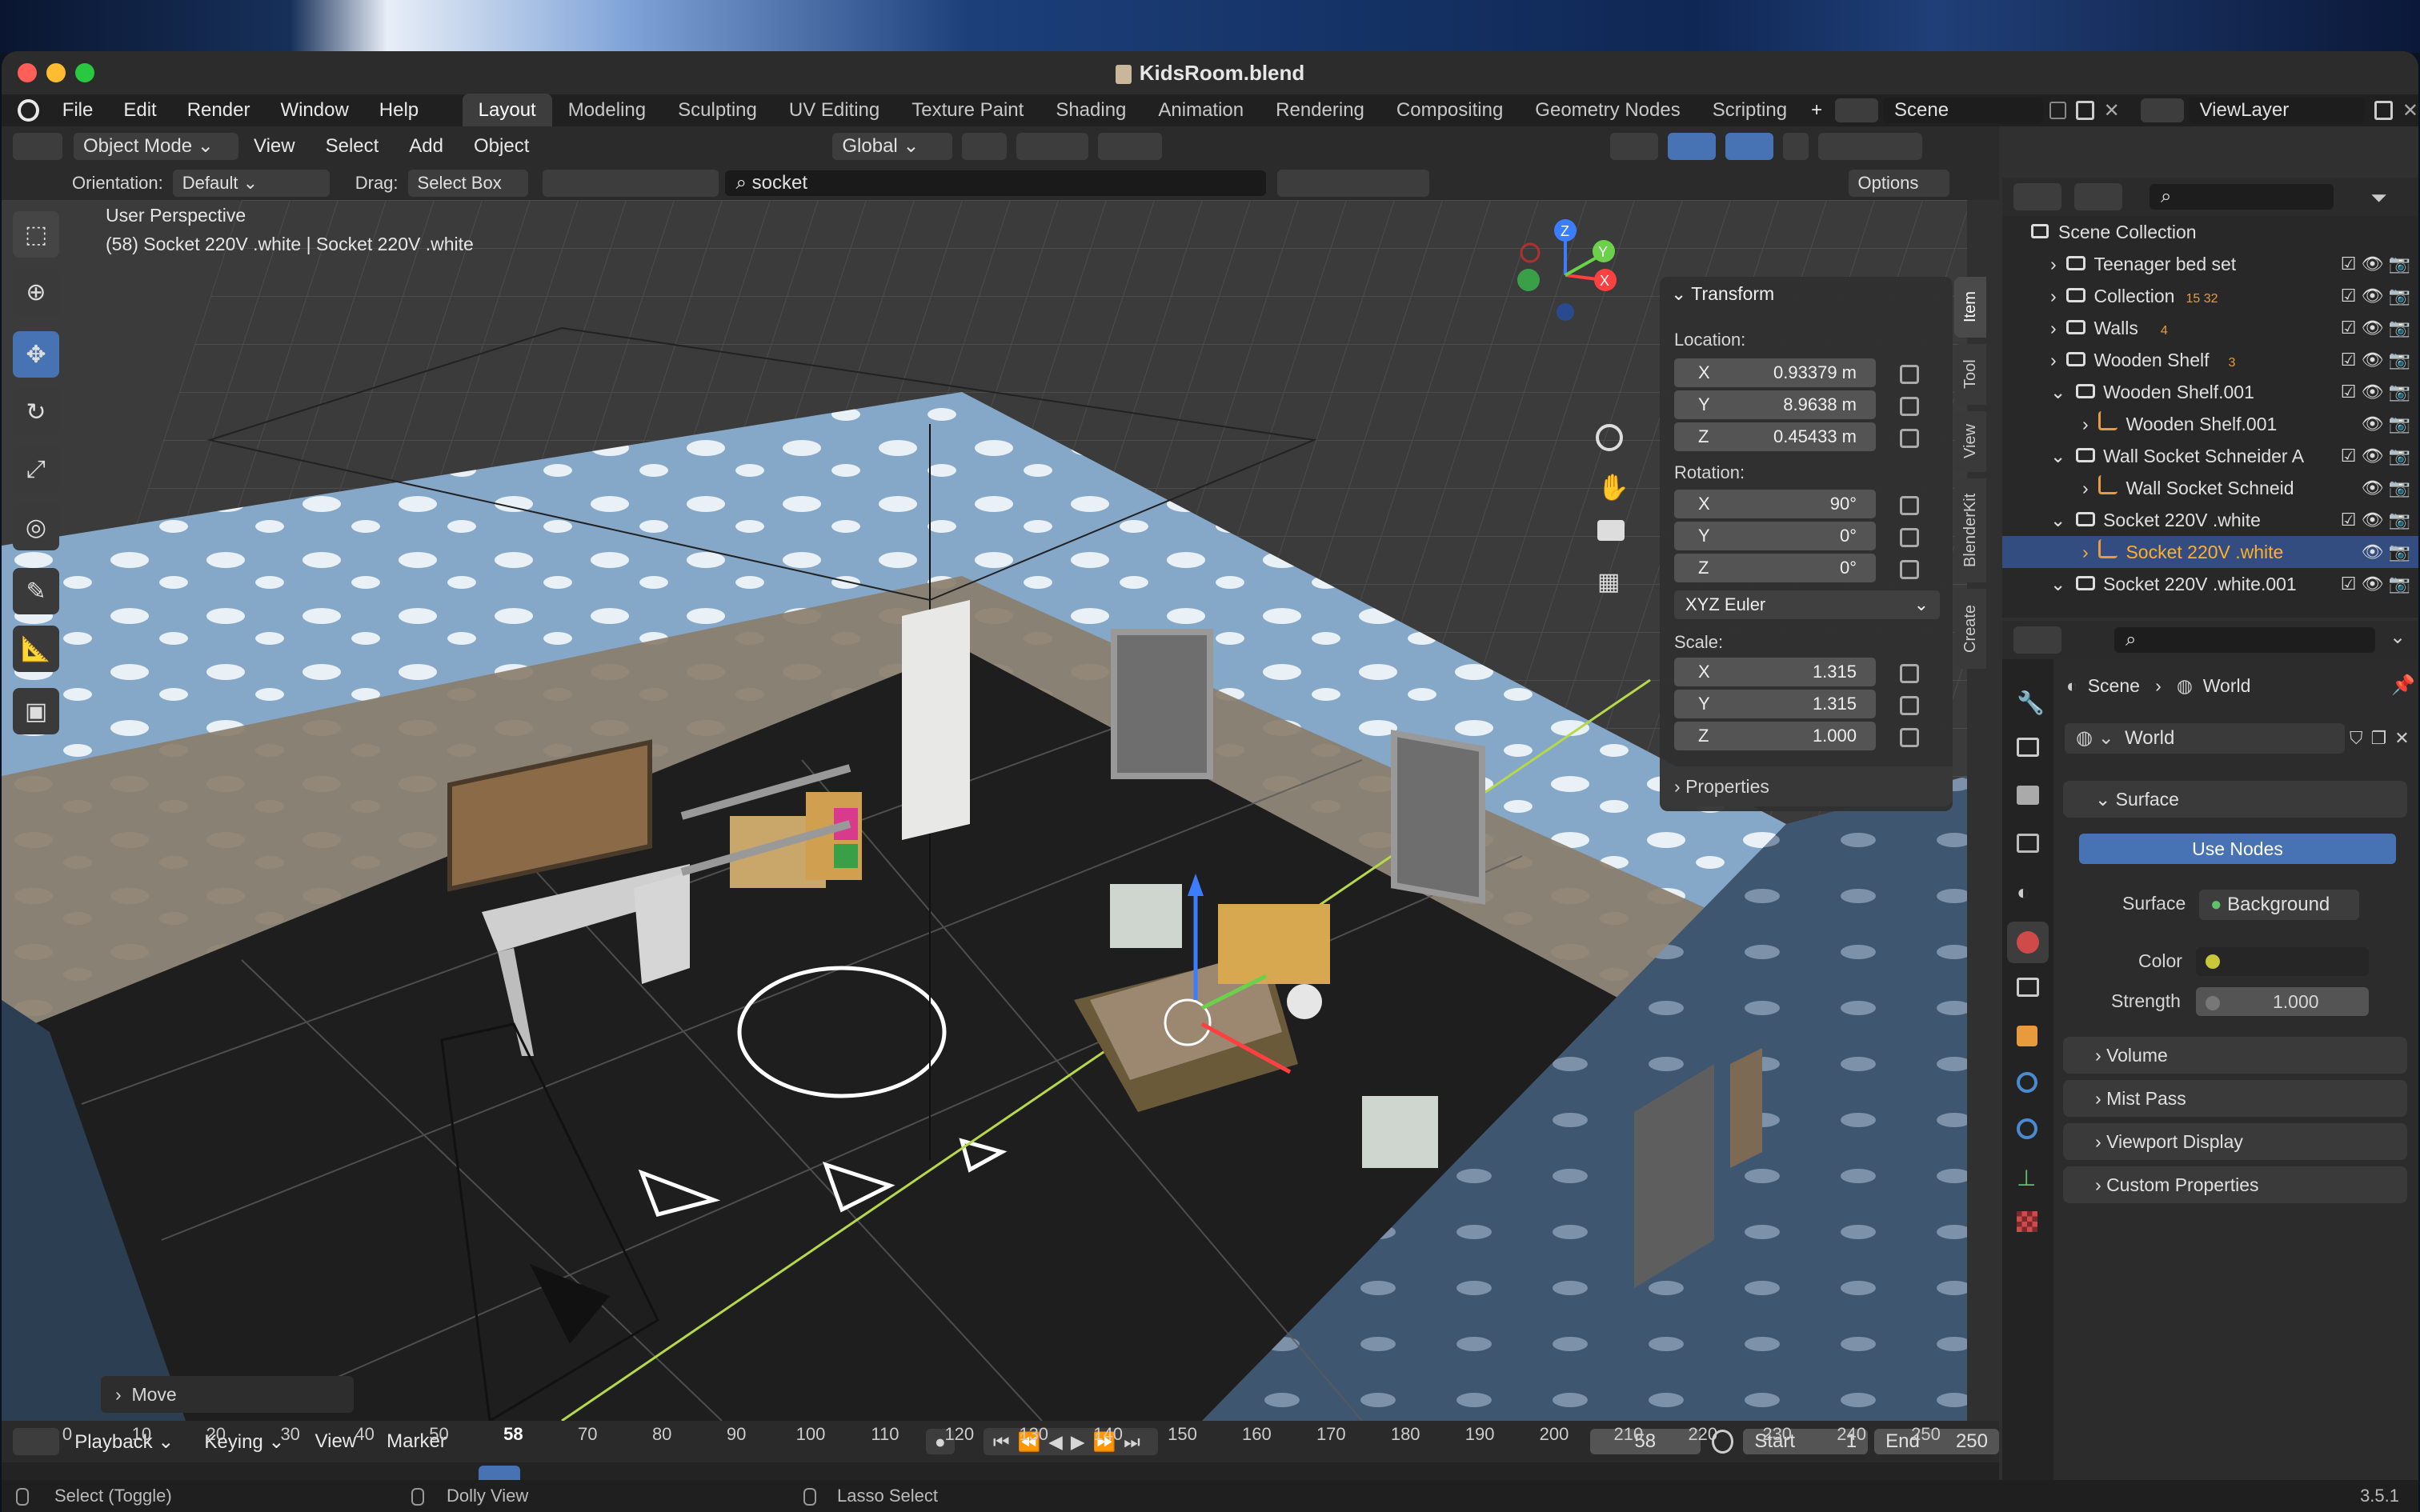  Describe the element at coordinates (36, 234) in the screenshot. I see `select-box-tool: ⬚` at that location.